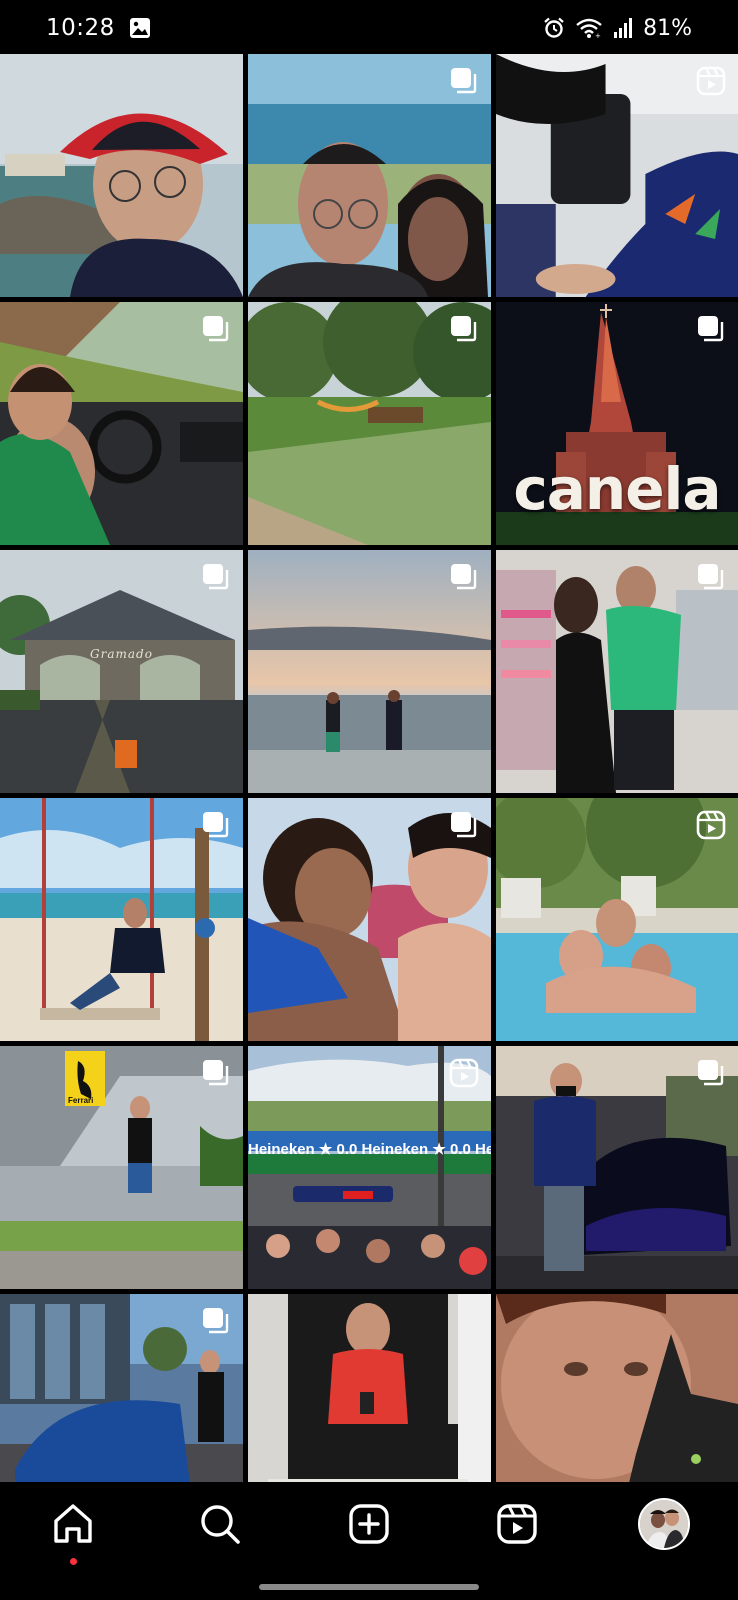 The height and width of the screenshot is (1600, 738). I want to click on home-icon, so click(73, 1523).